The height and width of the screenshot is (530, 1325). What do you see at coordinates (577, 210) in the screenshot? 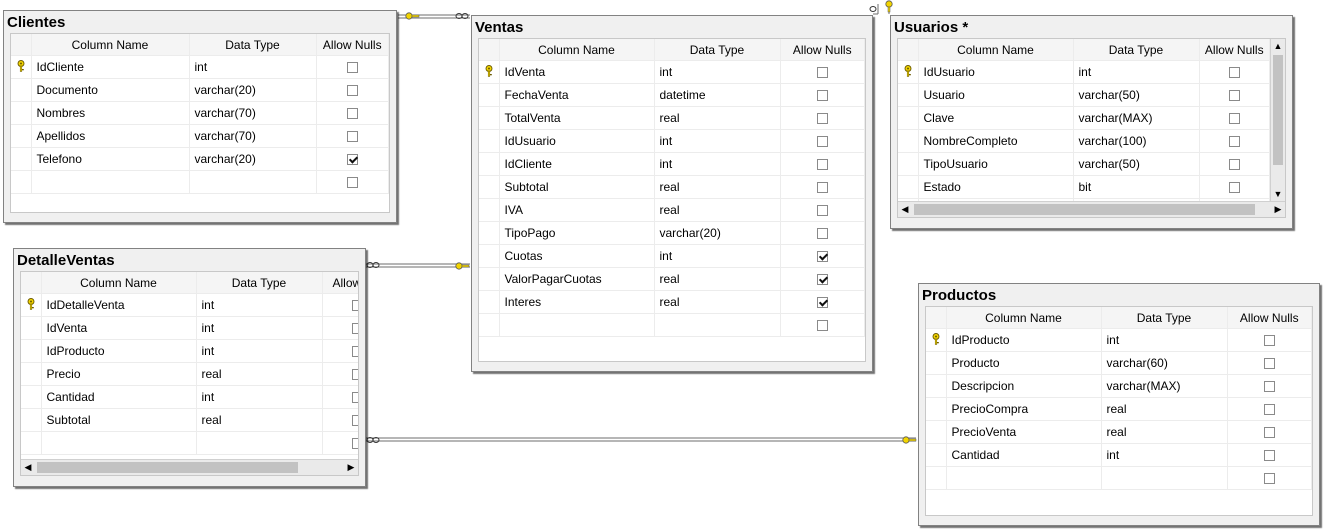
I see `column-name-cell: IVA` at bounding box center [577, 210].